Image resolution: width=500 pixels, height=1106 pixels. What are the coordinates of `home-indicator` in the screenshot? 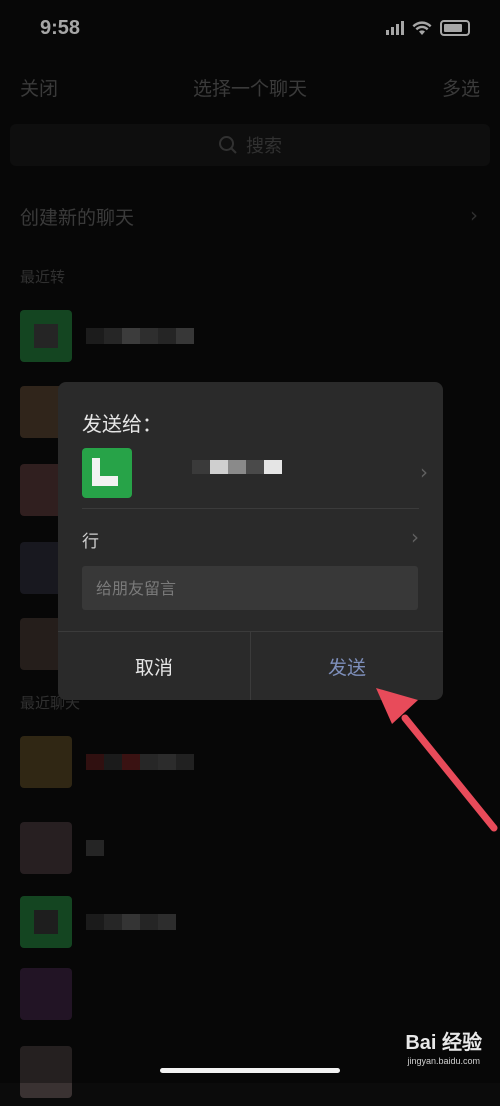 It's located at (250, 1070).